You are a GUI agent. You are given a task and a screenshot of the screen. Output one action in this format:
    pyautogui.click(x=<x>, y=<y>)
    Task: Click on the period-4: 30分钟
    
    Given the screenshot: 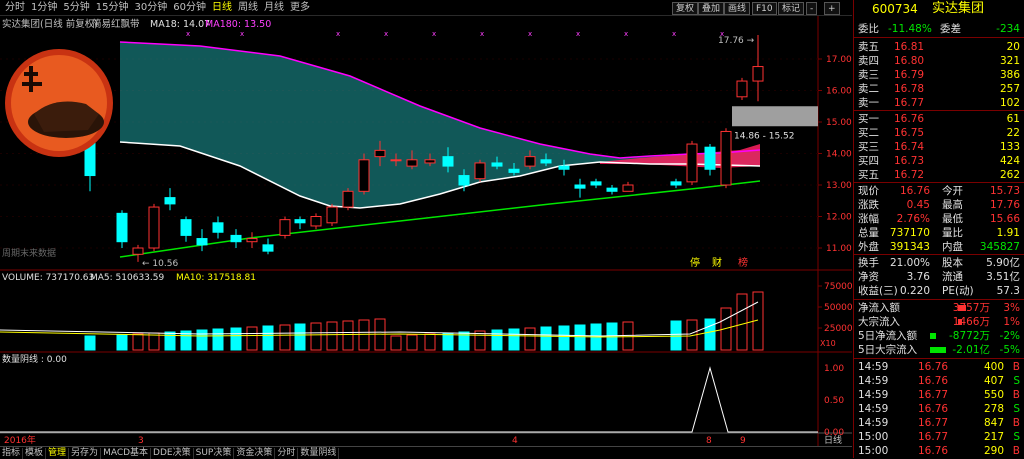 What is the action you would take?
    pyautogui.click(x=150, y=8)
    